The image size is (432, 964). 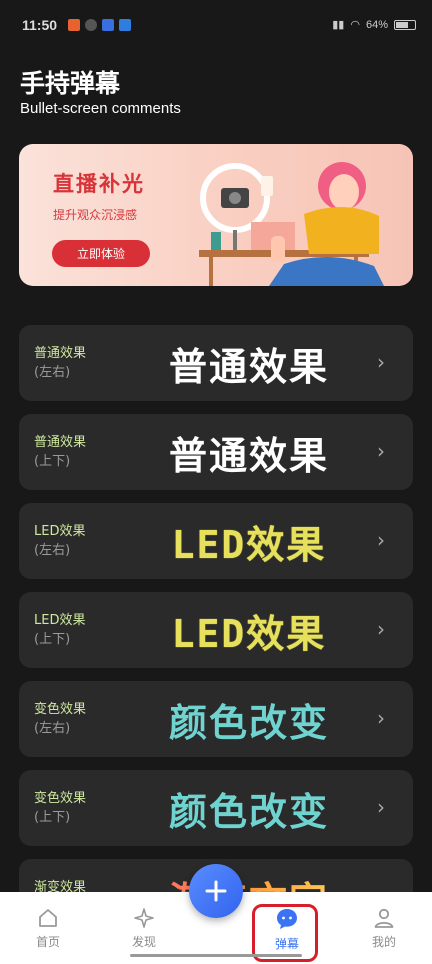 I want to click on nav-label: 我的, so click(x=383, y=942).